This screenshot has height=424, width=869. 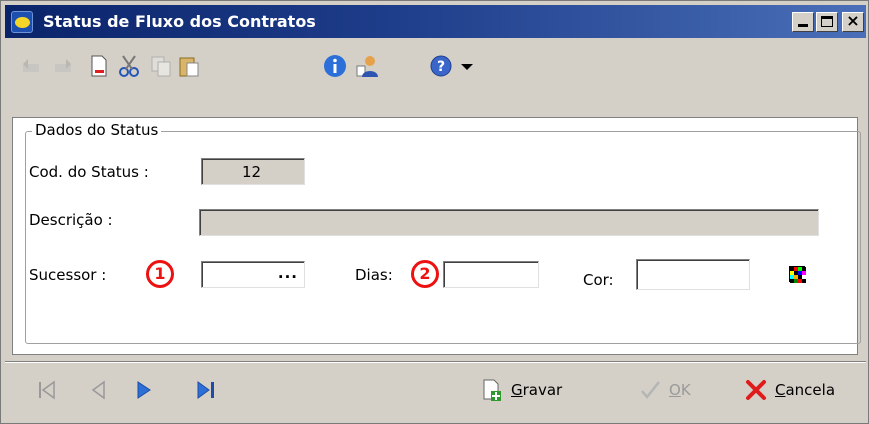 What do you see at coordinates (47, 390) in the screenshot?
I see `first-record-icon` at bounding box center [47, 390].